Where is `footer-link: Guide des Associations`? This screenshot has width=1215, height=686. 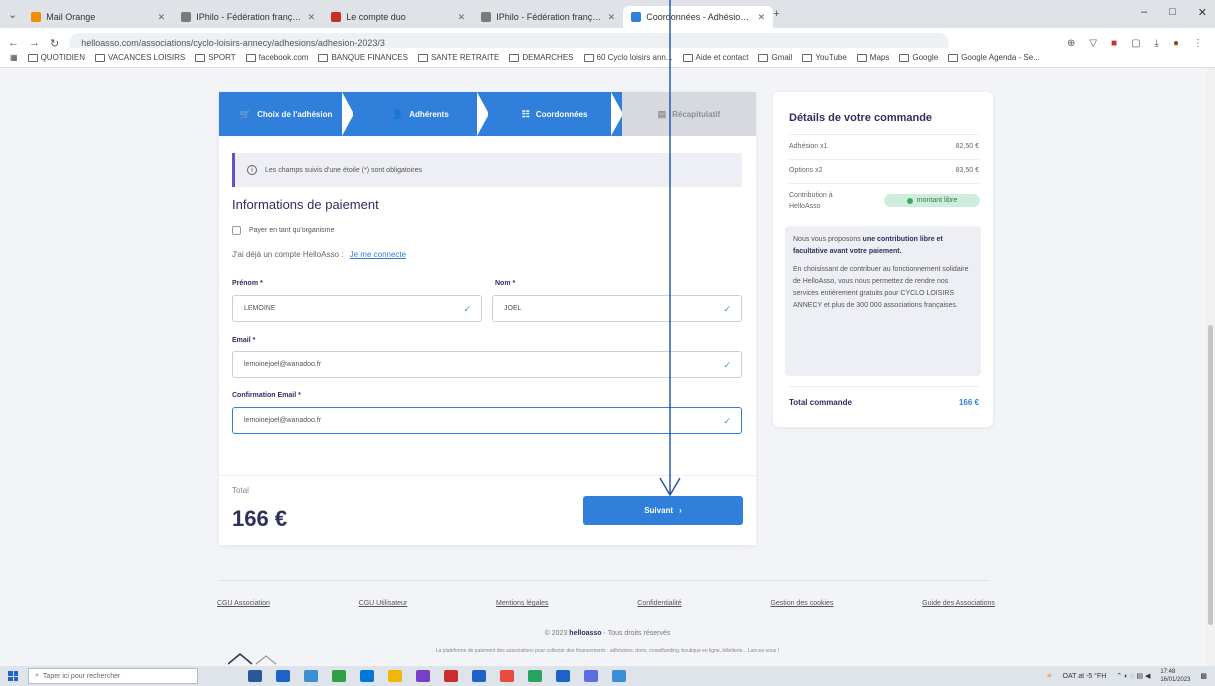 footer-link: Guide des Associations is located at coordinates (958, 603).